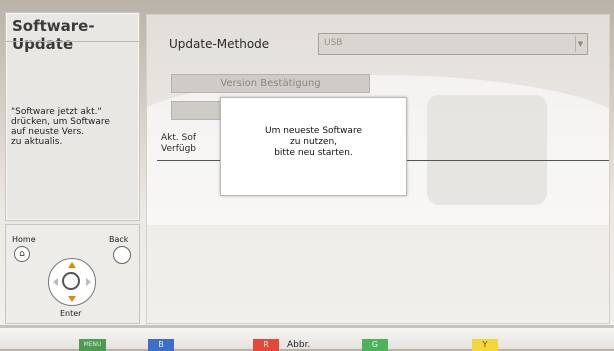 The image size is (614, 351). What do you see at coordinates (333, 43) in the screenshot?
I see `update-method-value: USB` at bounding box center [333, 43].